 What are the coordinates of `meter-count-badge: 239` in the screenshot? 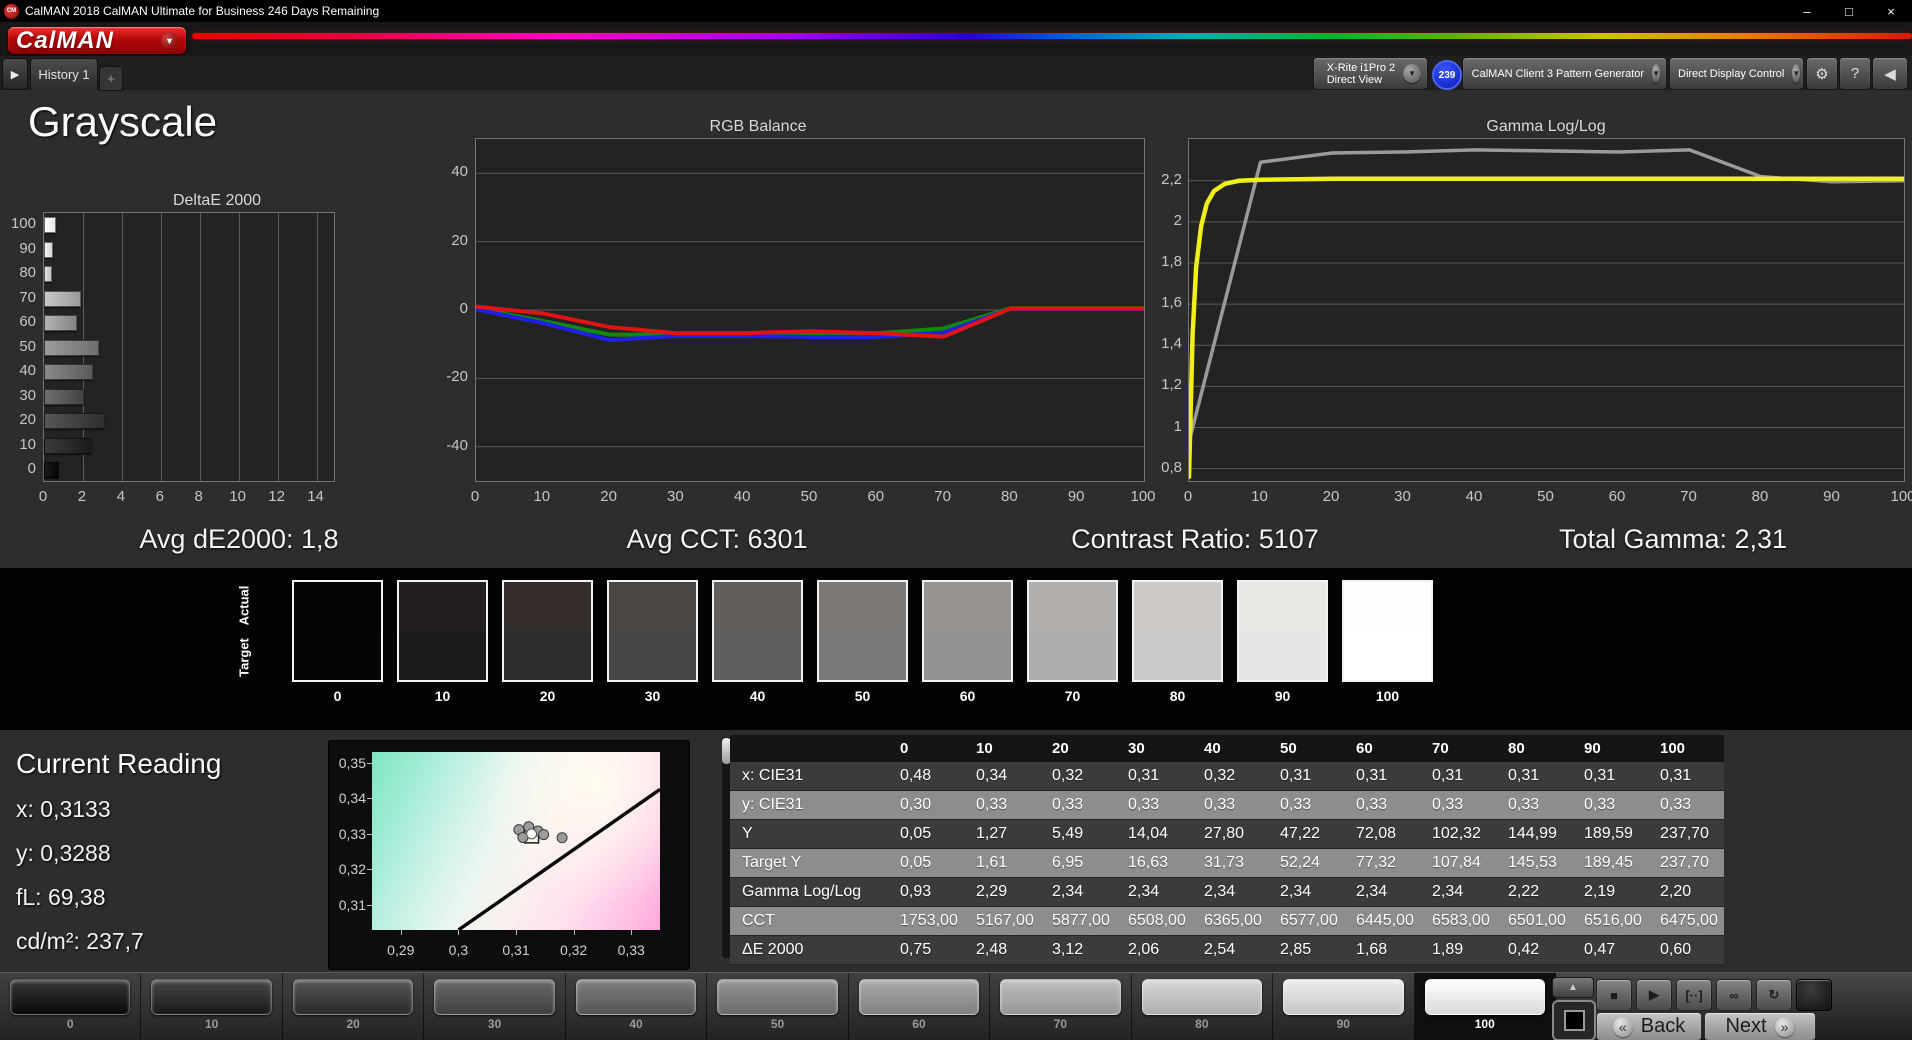 It's located at (1447, 75).